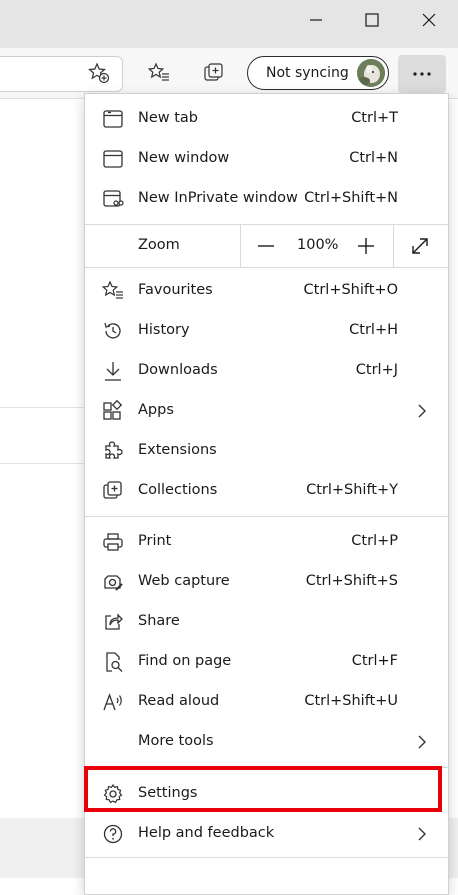  What do you see at coordinates (113, 542) in the screenshot?
I see `print-icon` at bounding box center [113, 542].